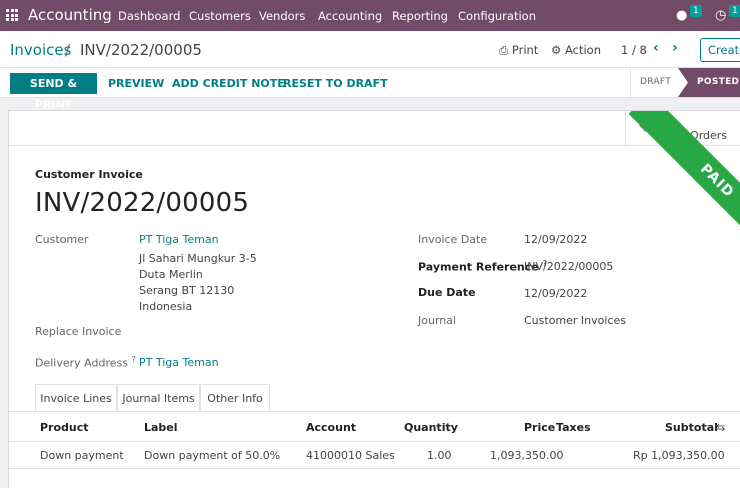 The height and width of the screenshot is (488, 740). What do you see at coordinates (556, 50) in the screenshot?
I see `gear-icon: ⚙` at bounding box center [556, 50].